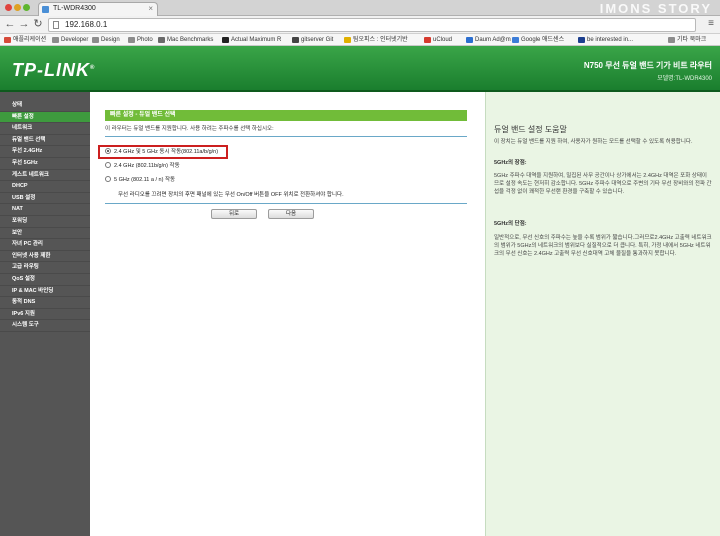  I want to click on option-2g: 2.4 GHz (802.11b/g/n) 작동, so click(142, 165).